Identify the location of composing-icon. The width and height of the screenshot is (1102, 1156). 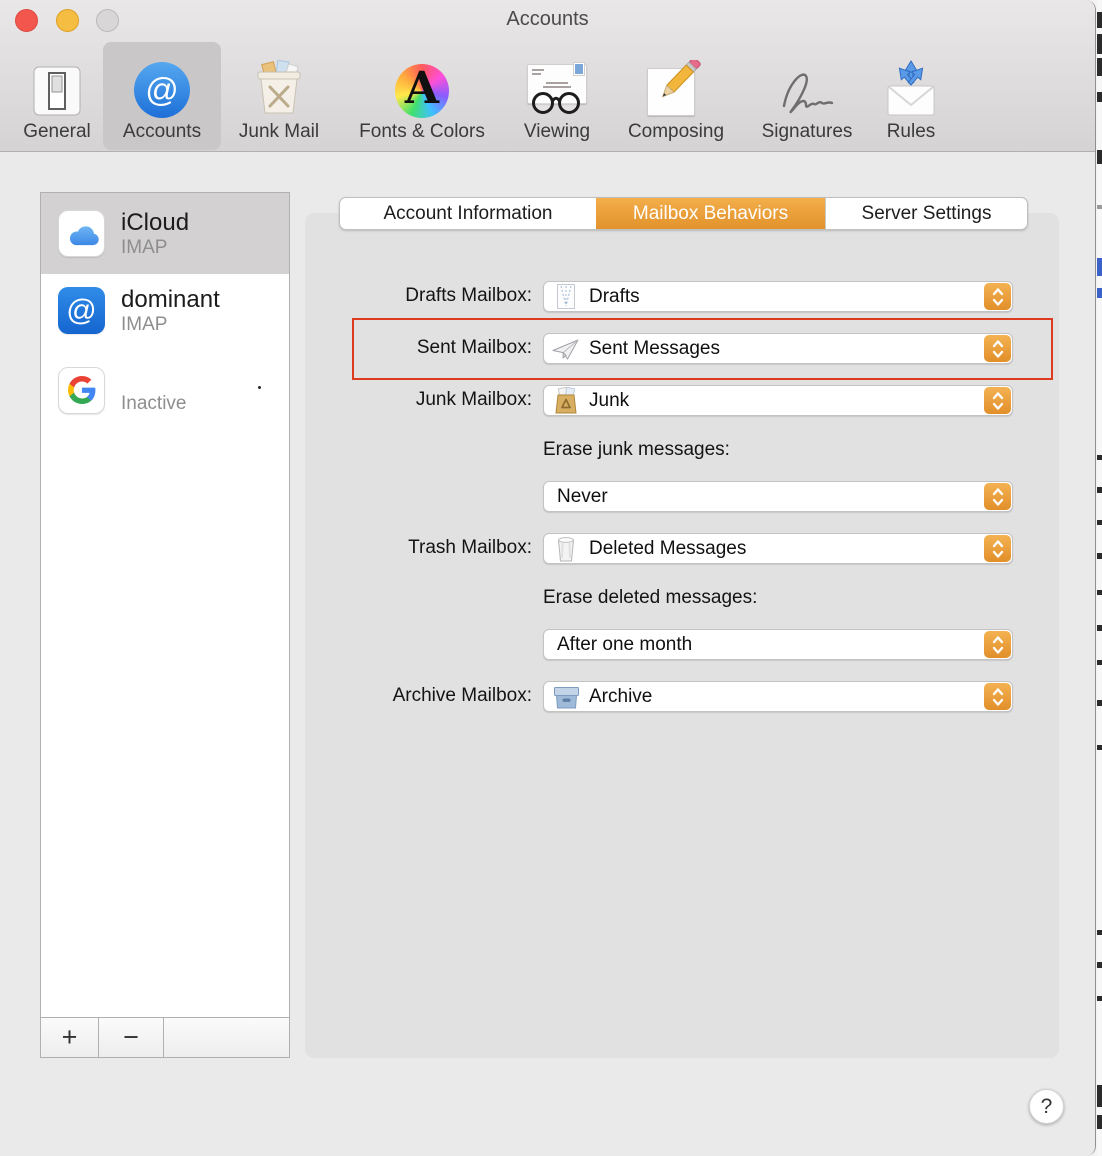
(676, 83).